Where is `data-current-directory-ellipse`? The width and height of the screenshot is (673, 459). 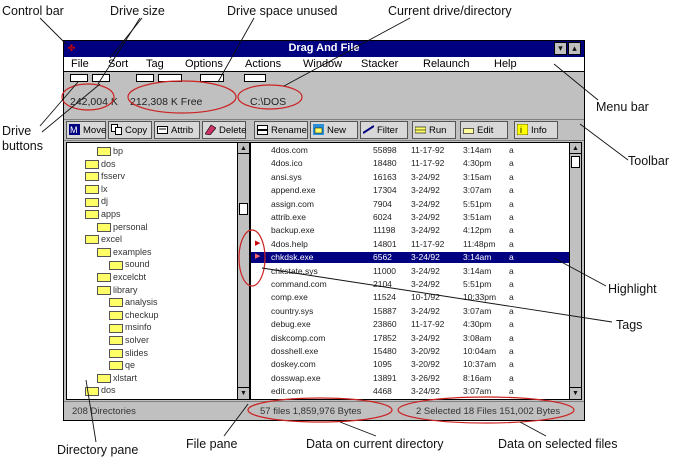
data-current-directory-ellipse is located at coordinates (320, 410).